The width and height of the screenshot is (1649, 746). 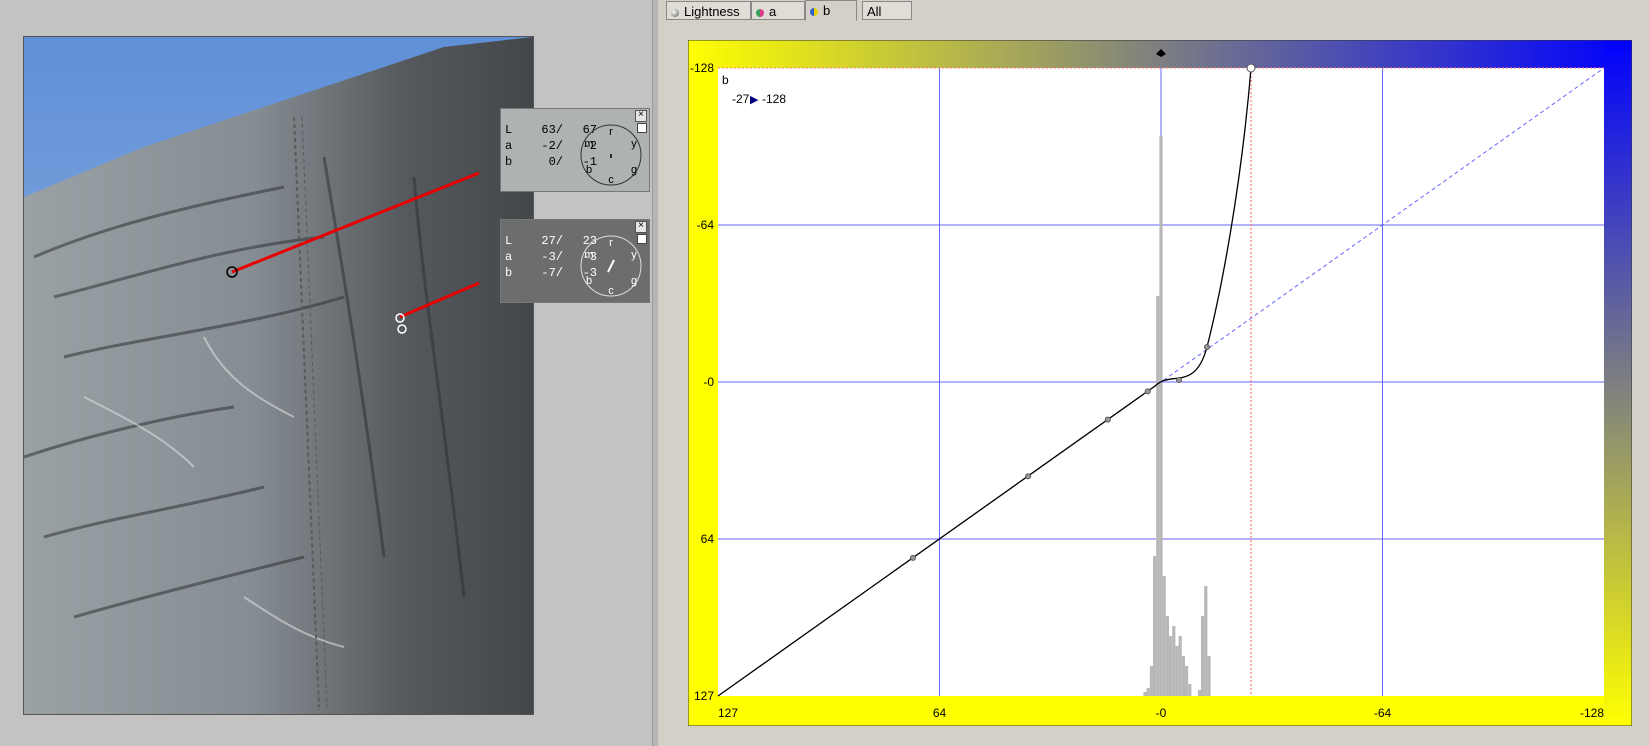 I want to click on tab-label: a, so click(x=773, y=11).